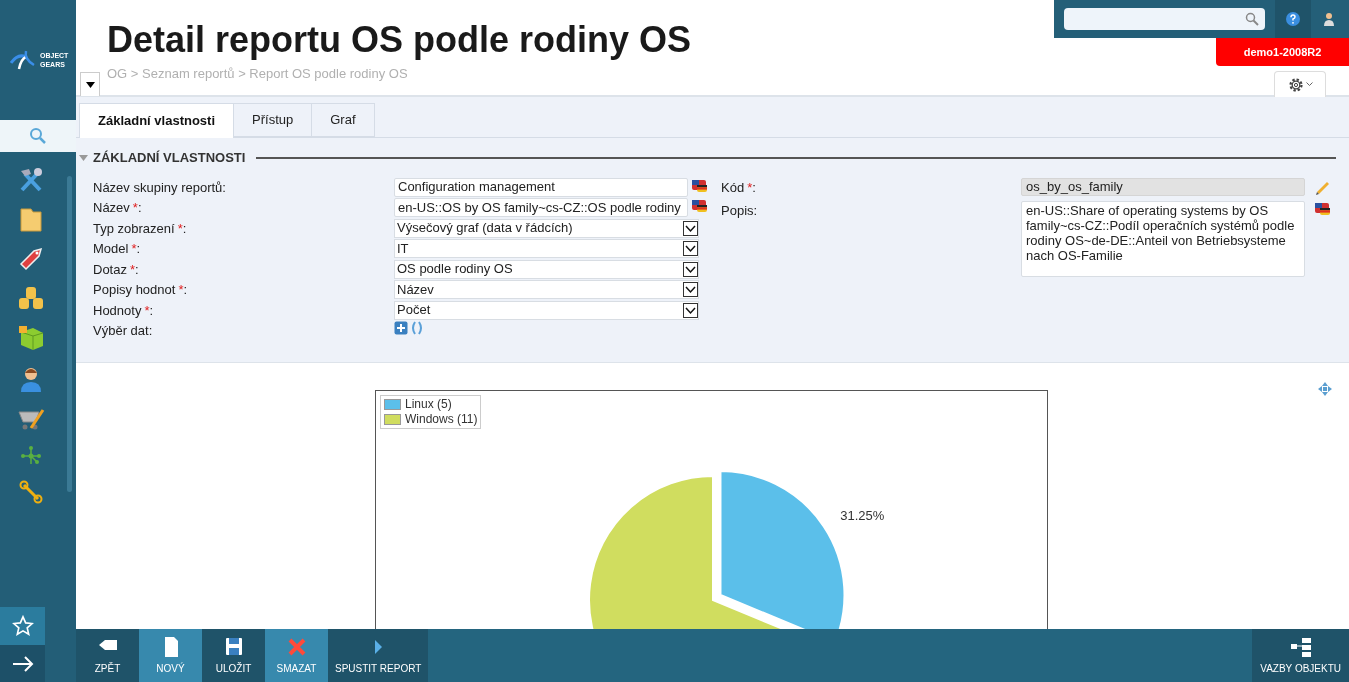 The image size is (1349, 682). Describe the element at coordinates (546, 228) in the screenshot. I see `dropdown: Výsečový graf (data v řádcích)` at that location.